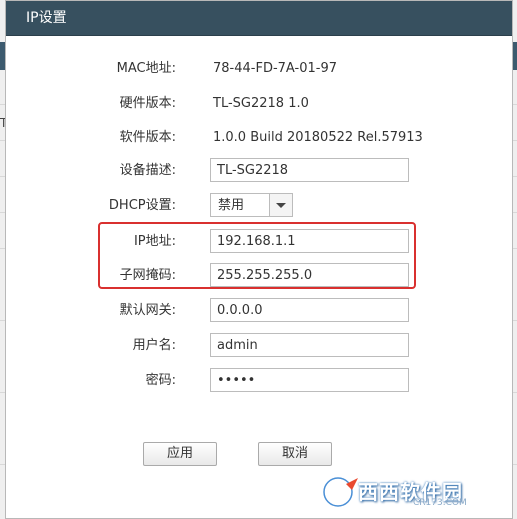 This screenshot has height=519, width=517. What do you see at coordinates (309, 380) in the screenshot?
I see `password-input: •••••` at bounding box center [309, 380].